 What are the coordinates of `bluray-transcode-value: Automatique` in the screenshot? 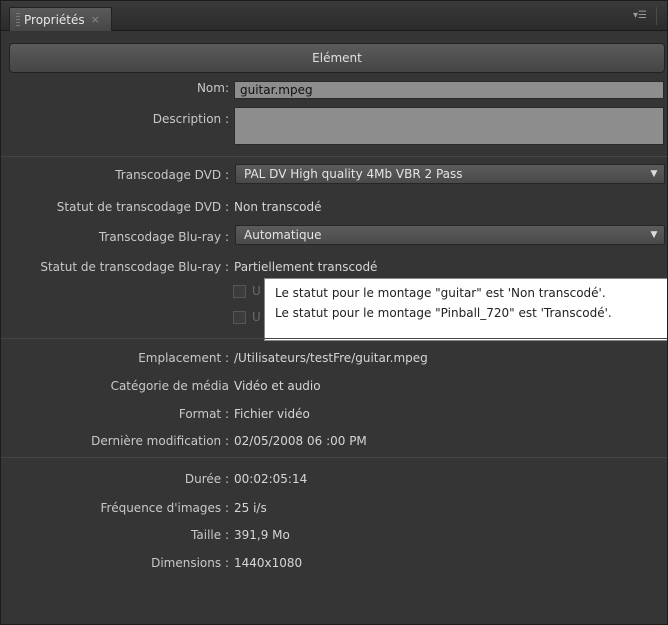 It's located at (283, 235).